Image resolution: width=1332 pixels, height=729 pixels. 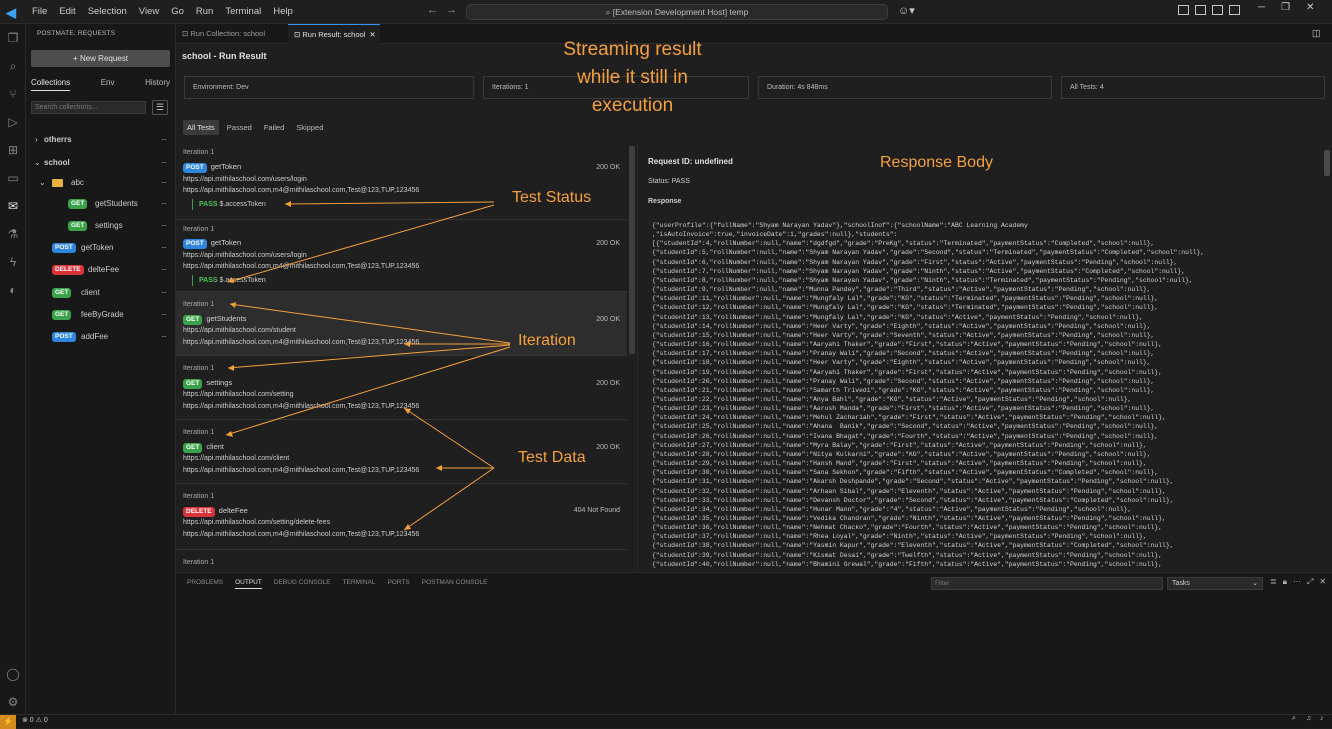 I want to click on extensions-icon: ⊞, so click(x=13, y=150).